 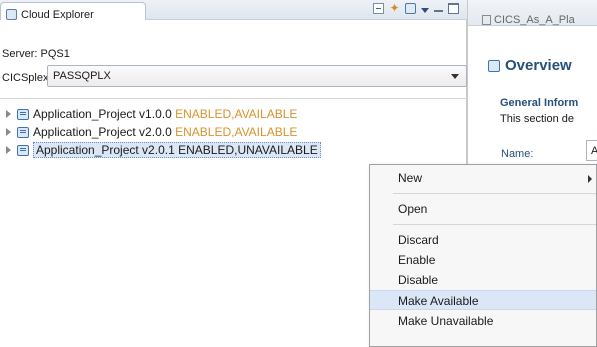 I want to click on view-toolbar: ✦, so click(x=416, y=8).